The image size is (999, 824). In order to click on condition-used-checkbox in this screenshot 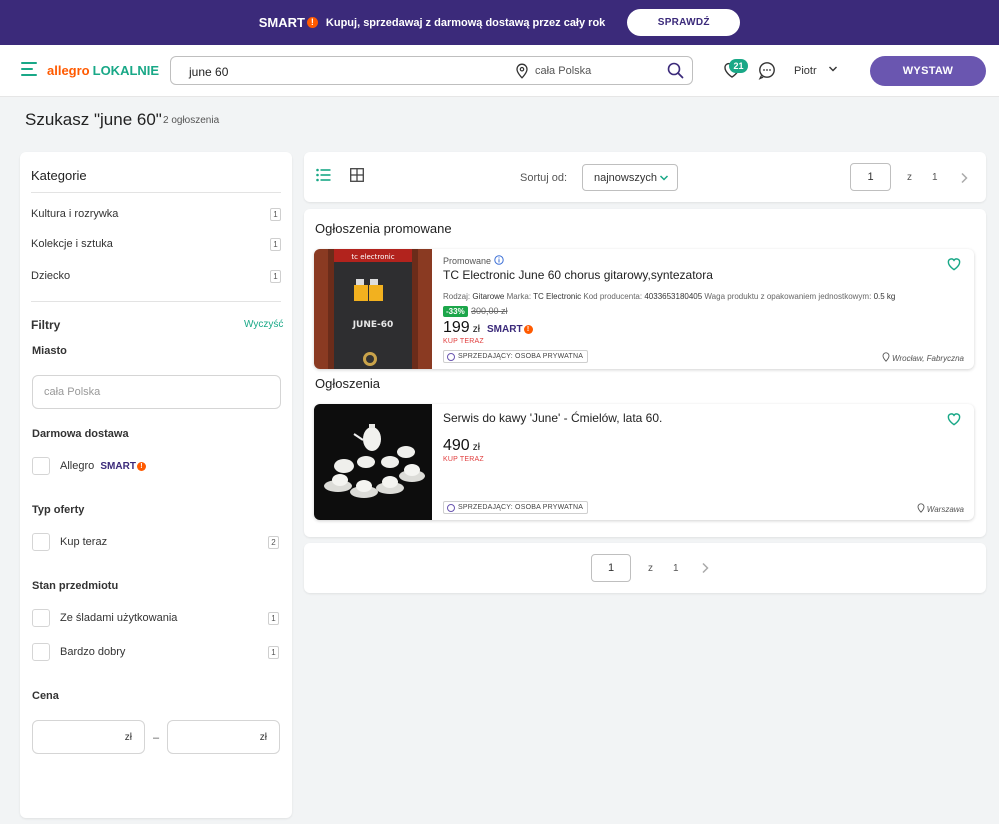, I will do `click(41, 618)`.